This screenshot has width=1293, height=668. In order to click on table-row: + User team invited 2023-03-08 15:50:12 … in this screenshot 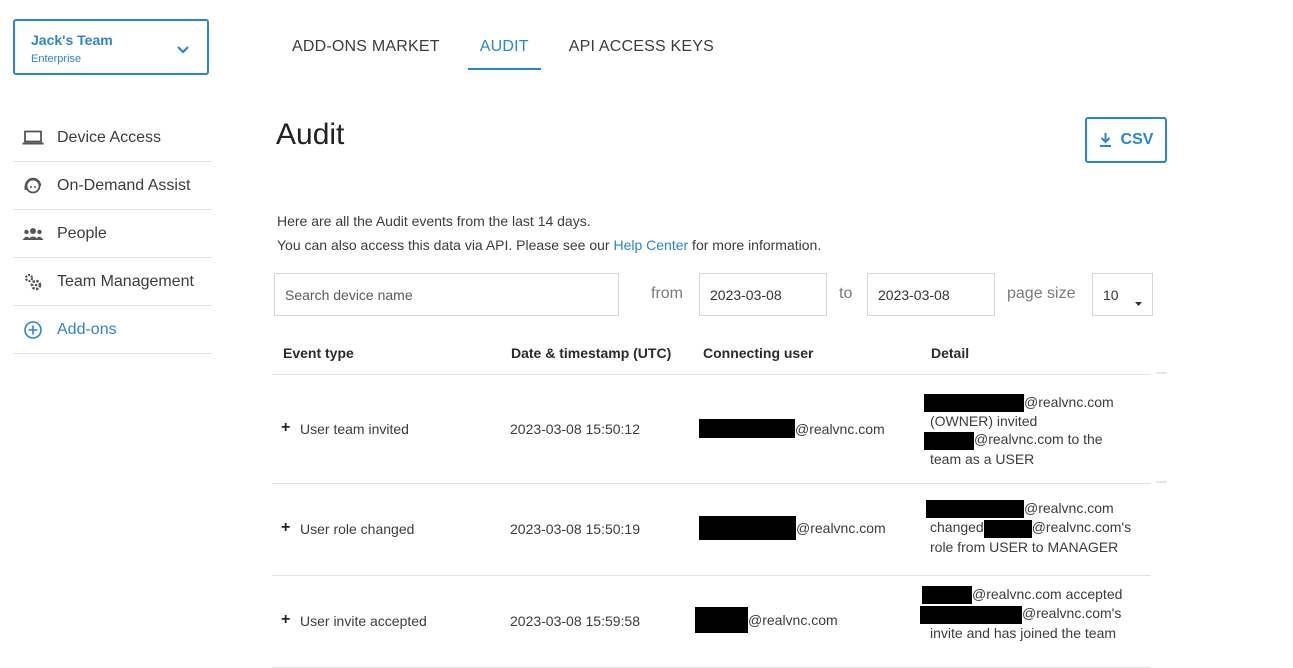, I will do `click(711, 429)`.